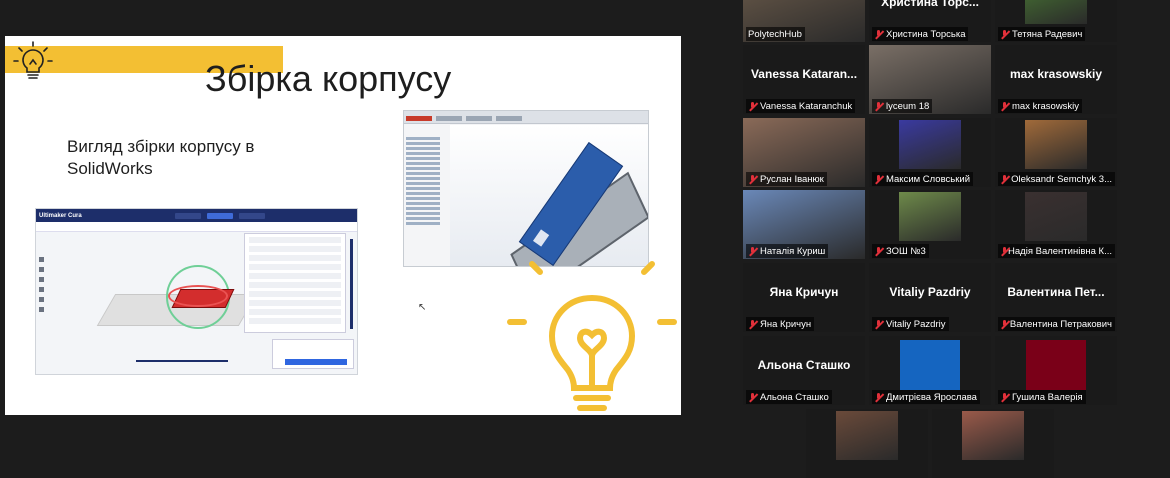  I want to click on participant-name-label: Тетяна Радевич, so click(1042, 34).